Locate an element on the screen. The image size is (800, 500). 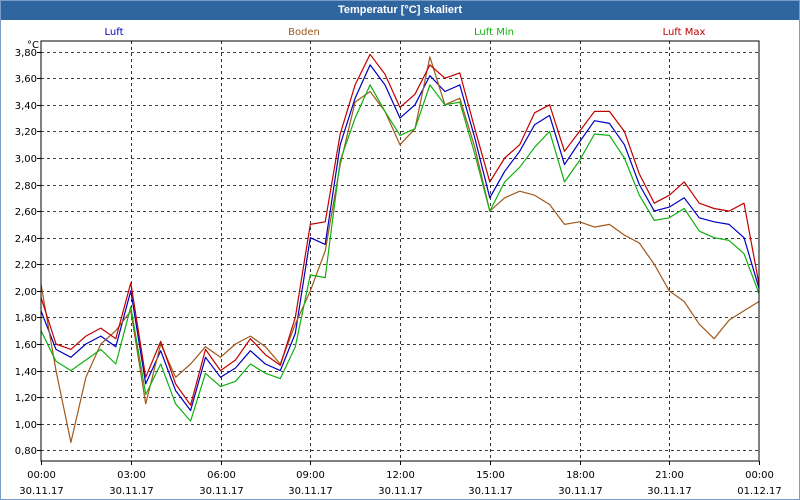
y-tick-label: 1,20 is located at coordinates (26, 398).